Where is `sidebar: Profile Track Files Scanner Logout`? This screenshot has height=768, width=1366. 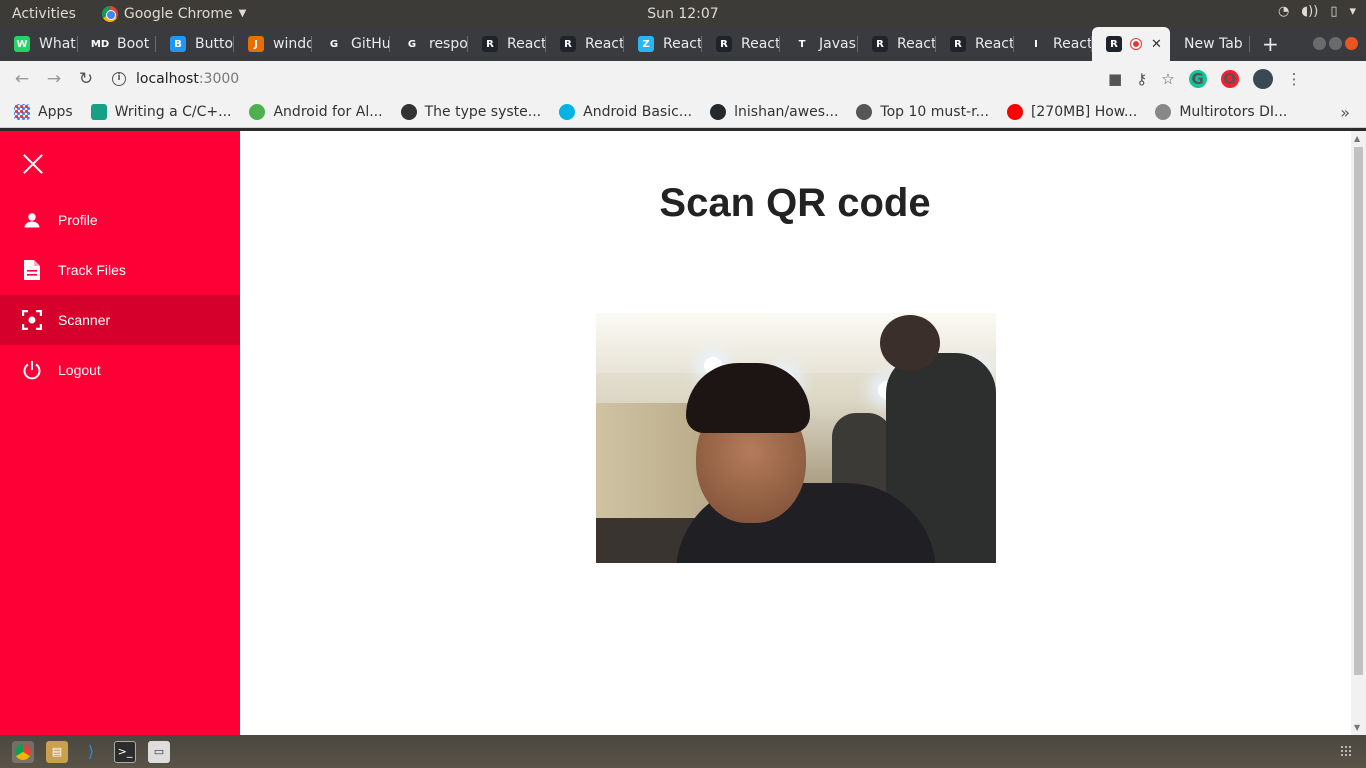
sidebar: Profile Track Files Scanner Logout is located at coordinates (120, 433).